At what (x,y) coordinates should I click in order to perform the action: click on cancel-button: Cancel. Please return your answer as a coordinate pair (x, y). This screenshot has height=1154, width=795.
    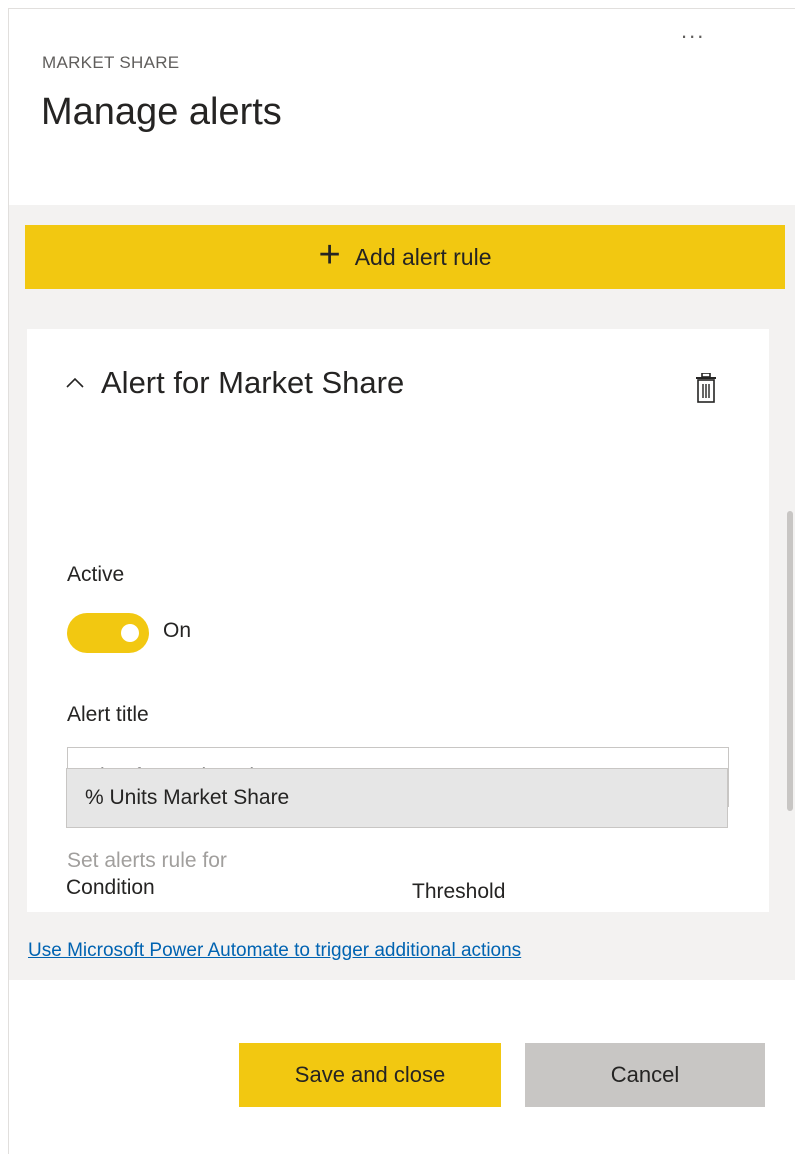
    Looking at the image, I should click on (645, 1075).